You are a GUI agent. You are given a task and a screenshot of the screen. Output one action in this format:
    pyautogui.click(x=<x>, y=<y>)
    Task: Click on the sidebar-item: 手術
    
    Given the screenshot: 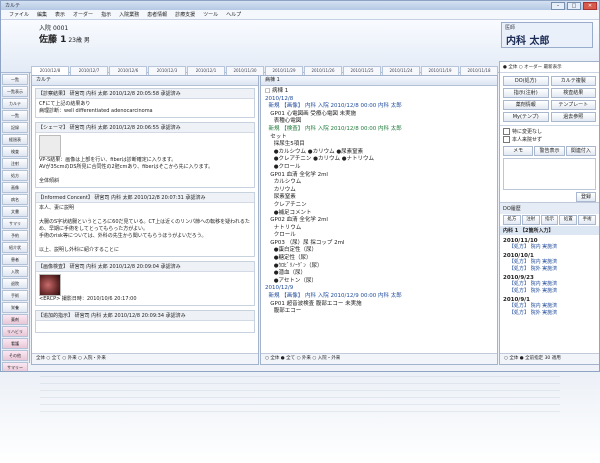 What is the action you would take?
    pyautogui.click(x=15, y=295)
    